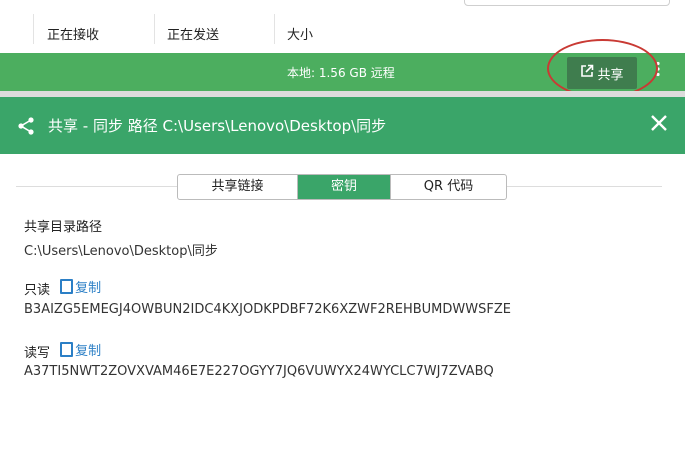 The width and height of the screenshot is (685, 453). Describe the element at coordinates (37, 290) in the screenshot. I see `readonly-label: 只读` at that location.